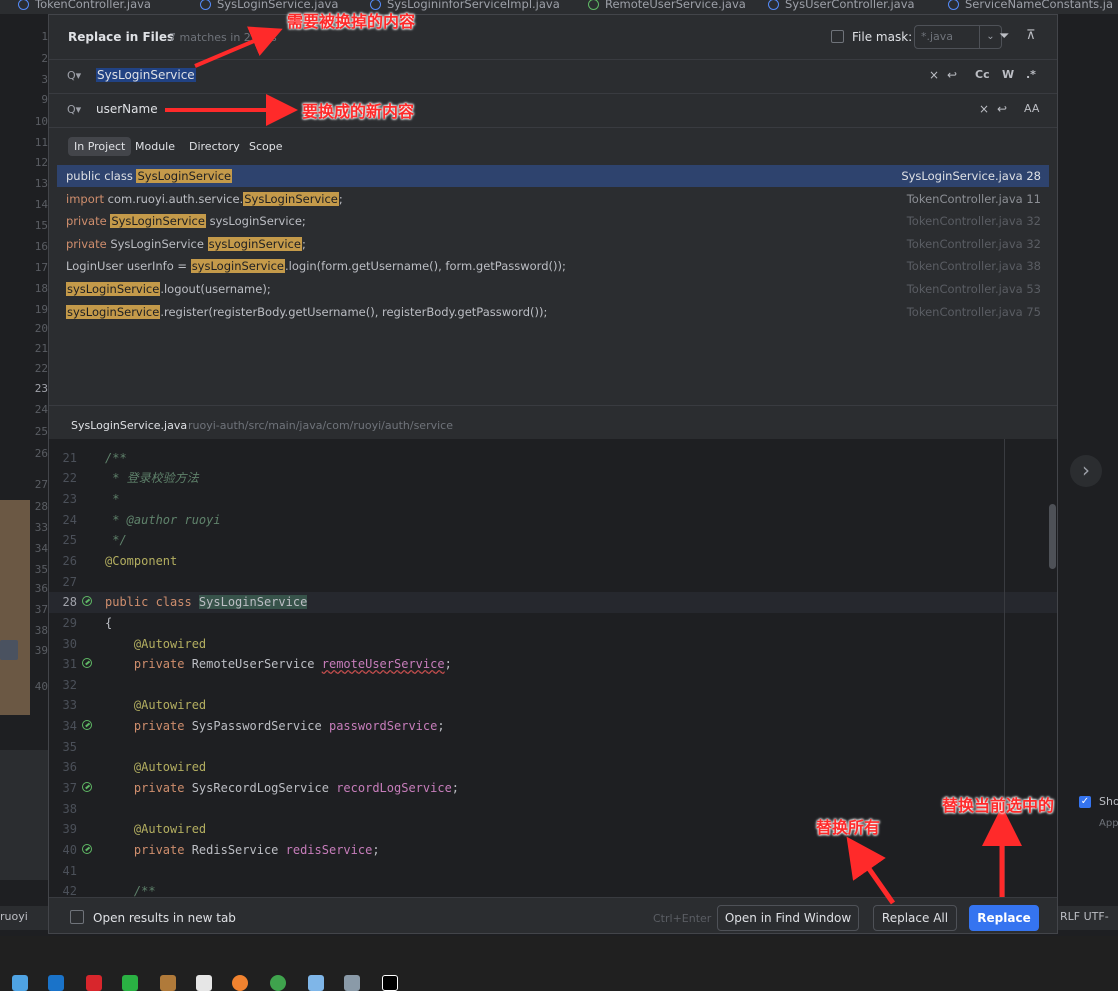 The height and width of the screenshot is (991, 1118). What do you see at coordinates (358, 111) in the screenshot?
I see `annotation-replace: 要换成的新内容` at bounding box center [358, 111].